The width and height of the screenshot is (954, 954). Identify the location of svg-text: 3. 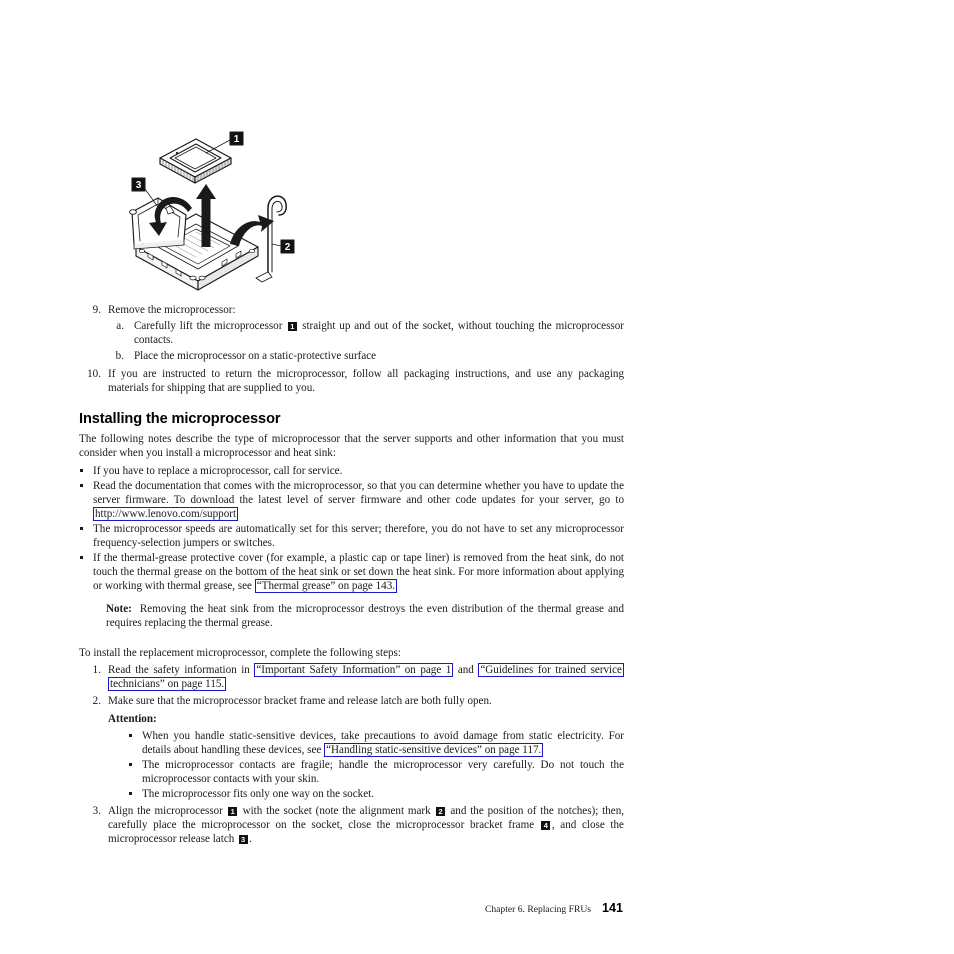
(139, 185).